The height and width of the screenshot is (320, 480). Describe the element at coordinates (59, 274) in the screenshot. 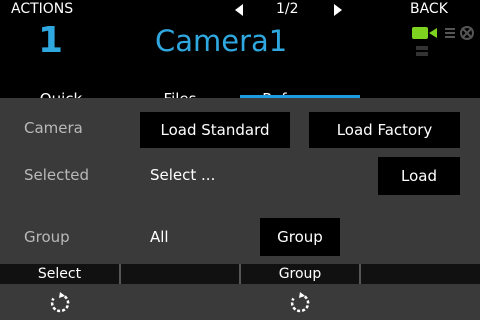

I see `softkey-select: Select` at that location.